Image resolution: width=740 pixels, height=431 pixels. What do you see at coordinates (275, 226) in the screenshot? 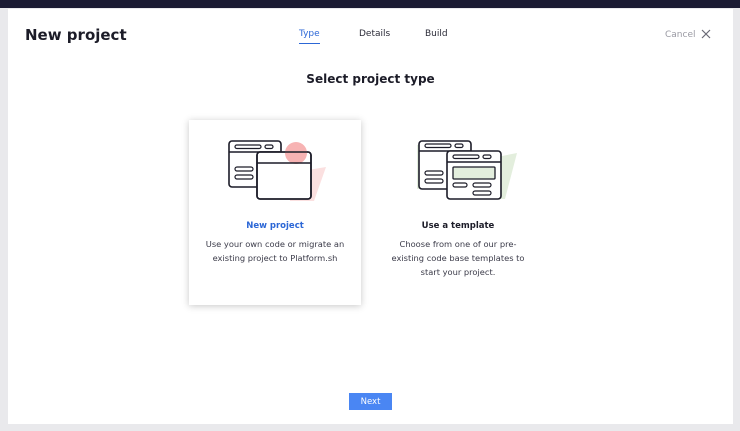
I see `option-title: New project` at bounding box center [275, 226].